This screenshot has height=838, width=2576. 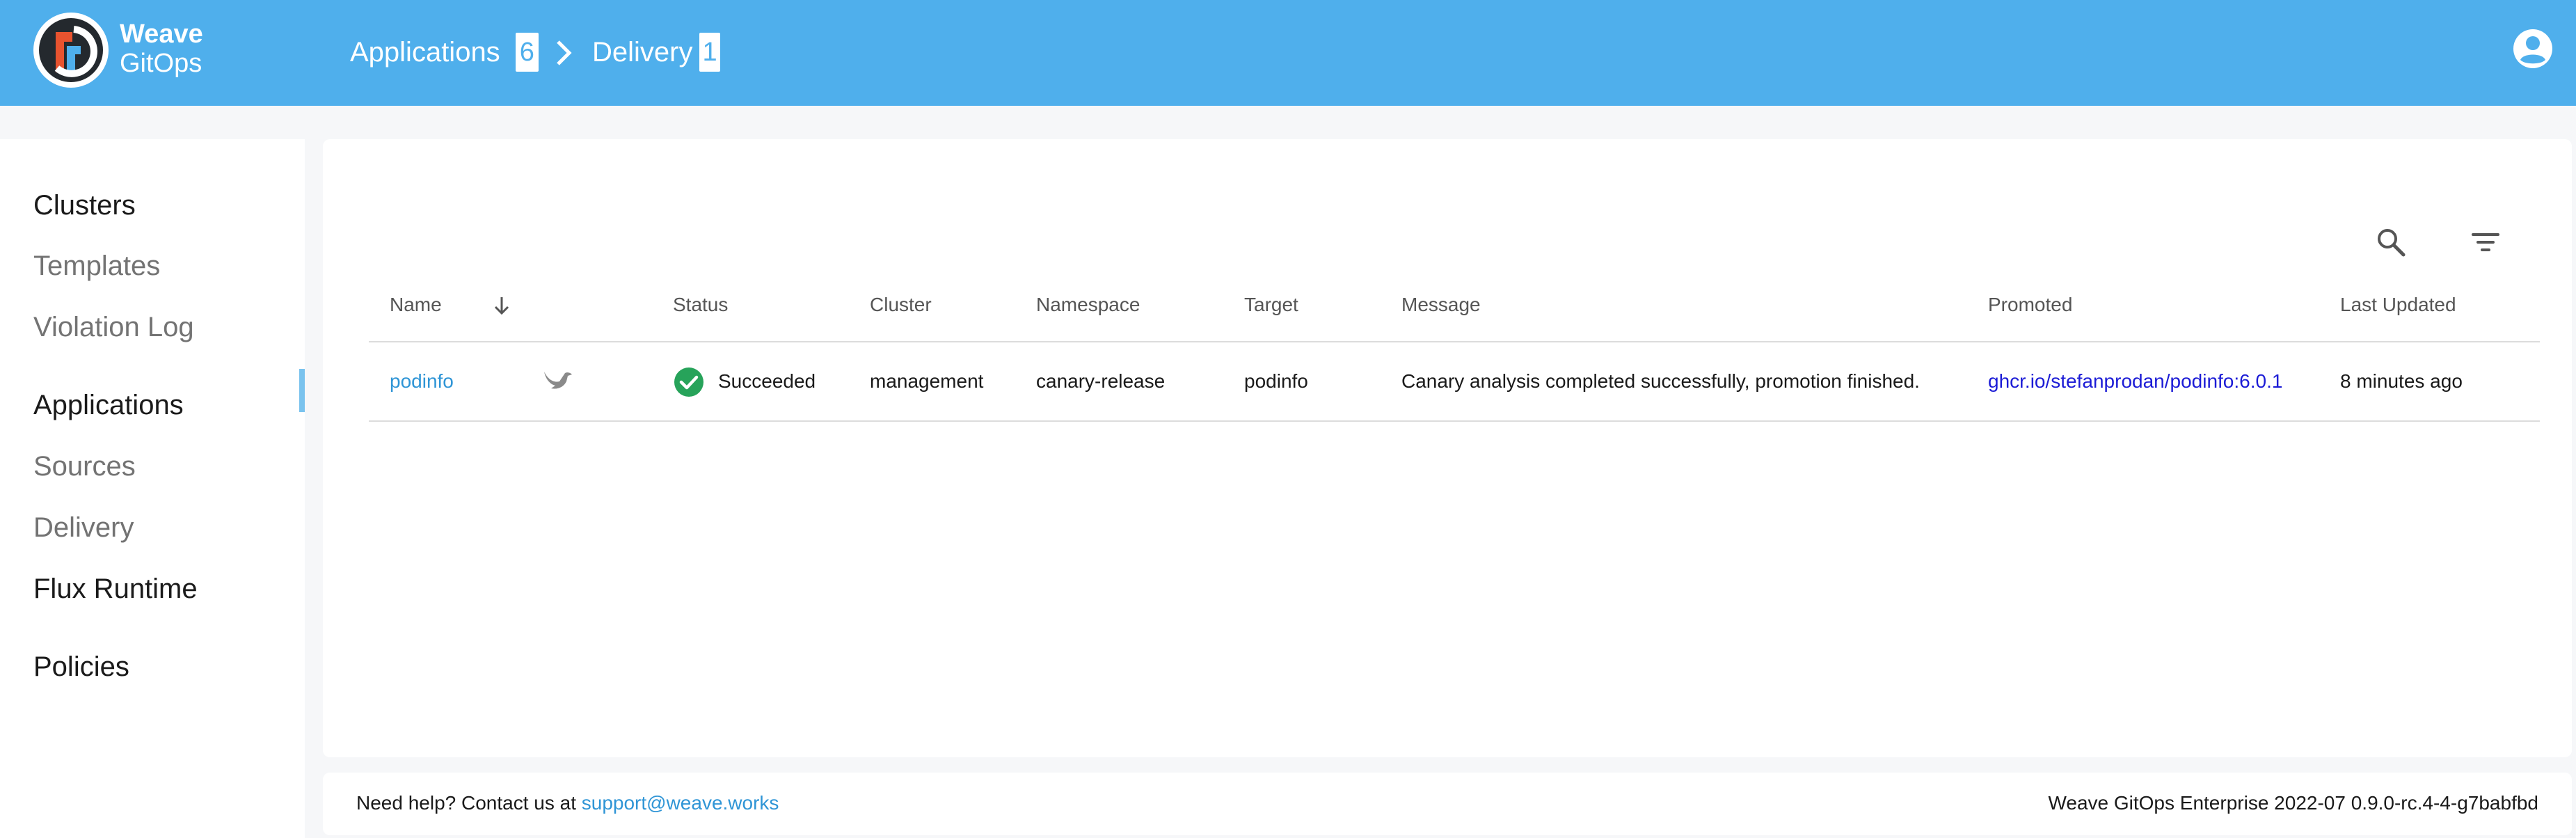 I want to click on column-promoted: Promoted, so click(x=2030, y=305).